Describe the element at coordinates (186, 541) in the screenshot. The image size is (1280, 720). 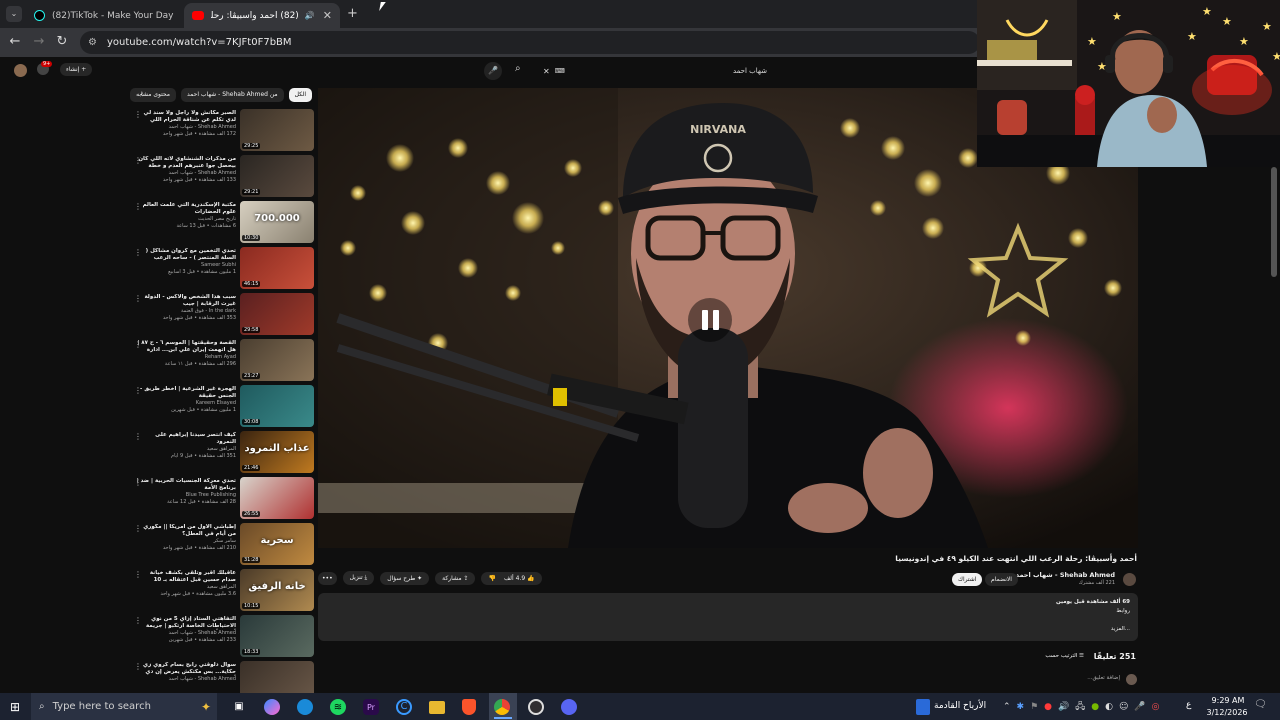
I see `related-channel-name: سامر سكر` at that location.